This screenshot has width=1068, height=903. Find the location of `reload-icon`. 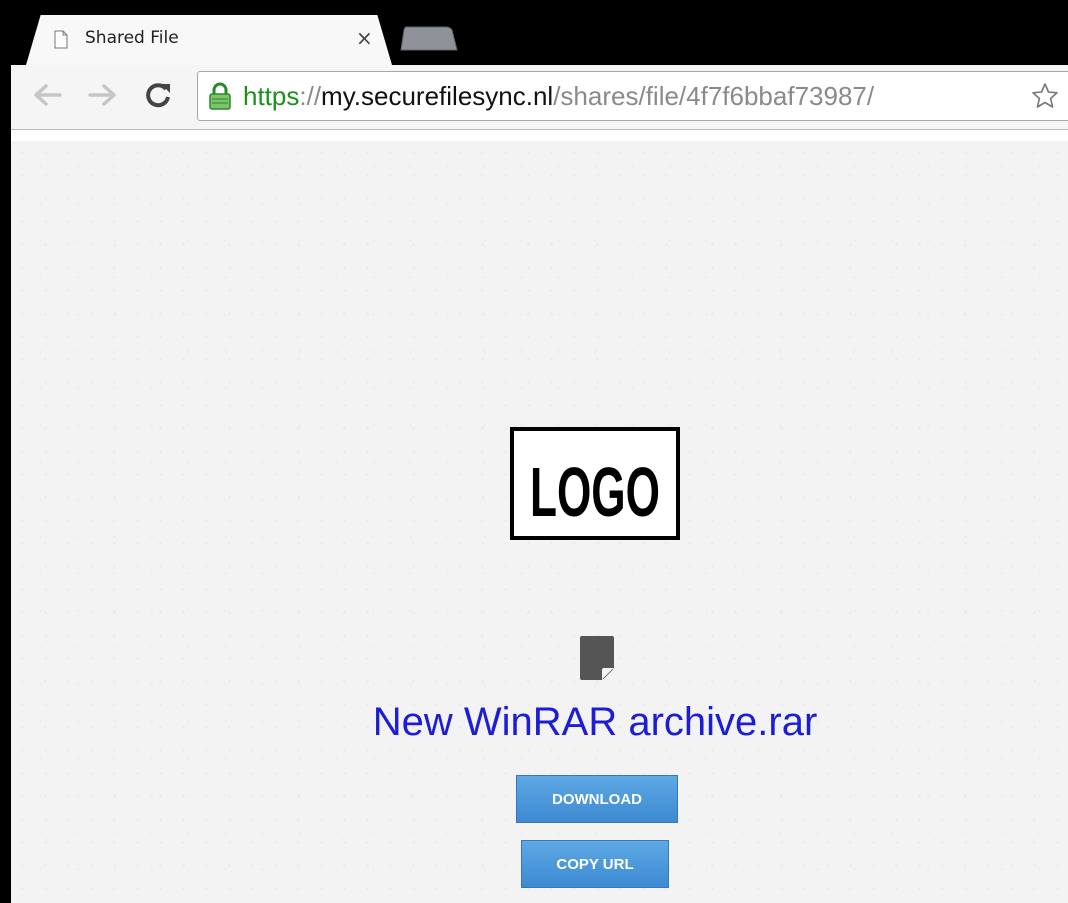

reload-icon is located at coordinates (159, 95).